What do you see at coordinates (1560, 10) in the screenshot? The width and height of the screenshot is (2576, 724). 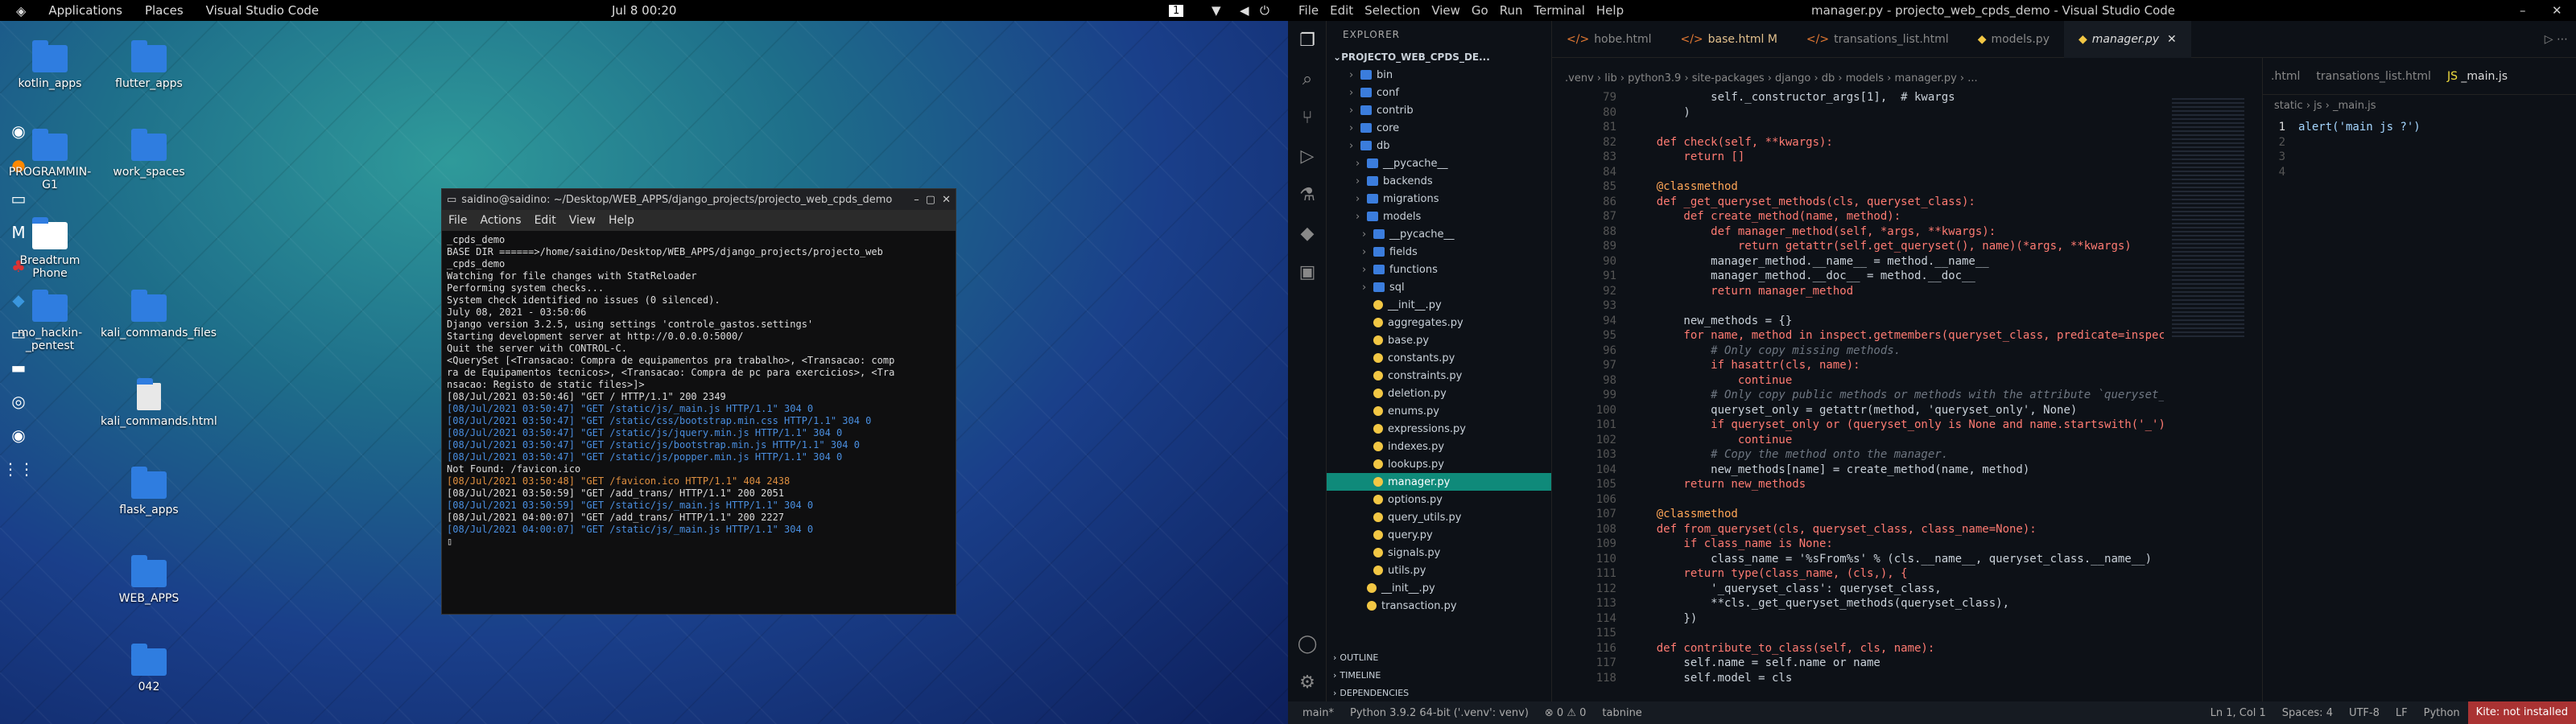 I see `menu-terminal: Terminal` at bounding box center [1560, 10].